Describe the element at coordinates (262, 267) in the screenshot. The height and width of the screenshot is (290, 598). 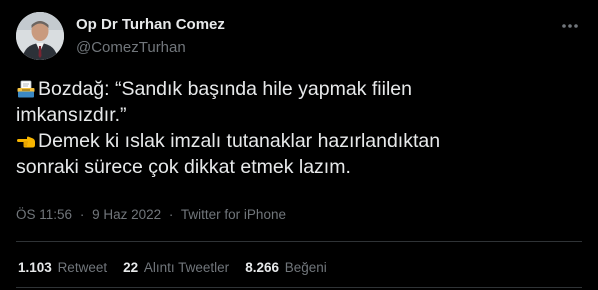
I see `likes-count: 8.266` at that location.